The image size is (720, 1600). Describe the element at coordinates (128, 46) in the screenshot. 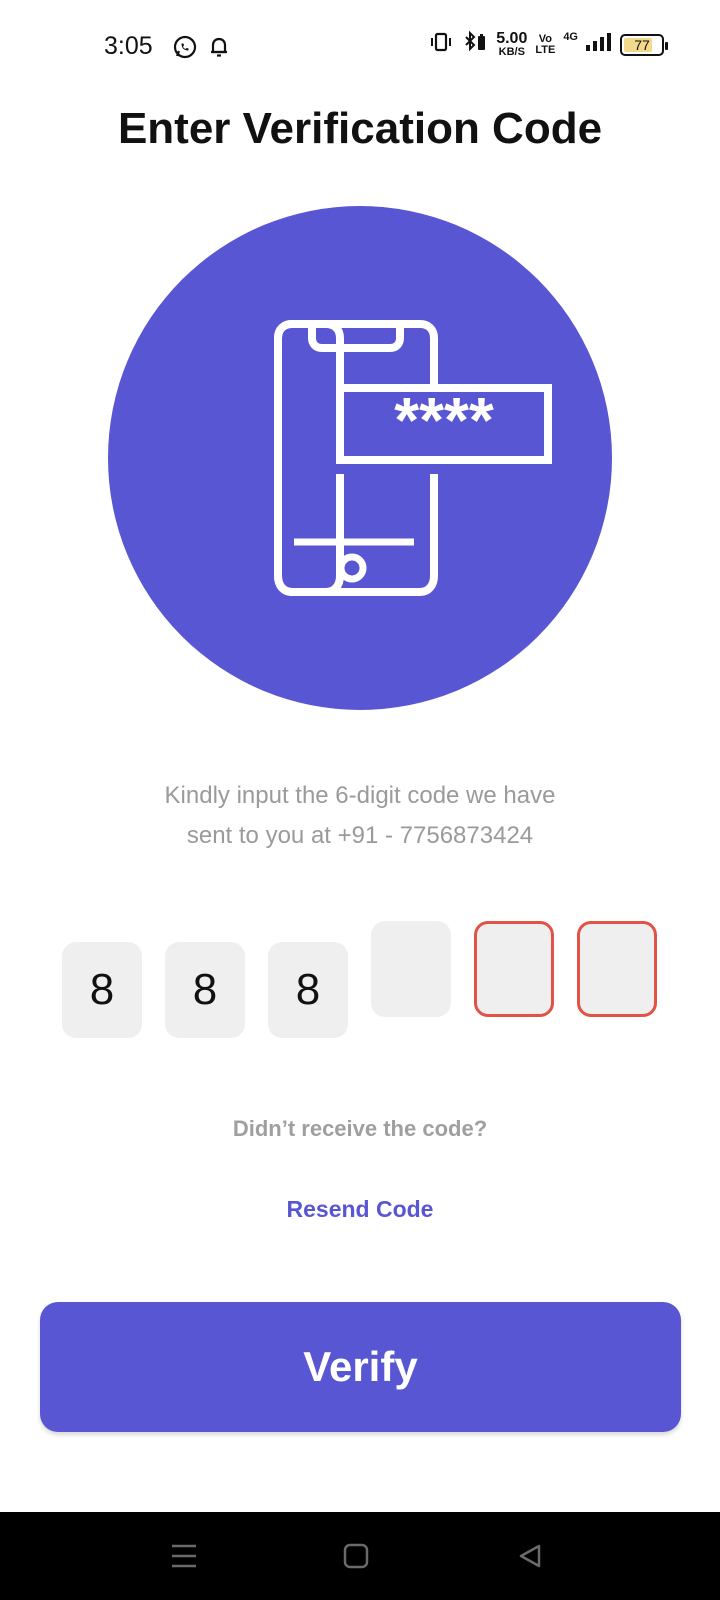

I see `status-time: 3:05` at that location.